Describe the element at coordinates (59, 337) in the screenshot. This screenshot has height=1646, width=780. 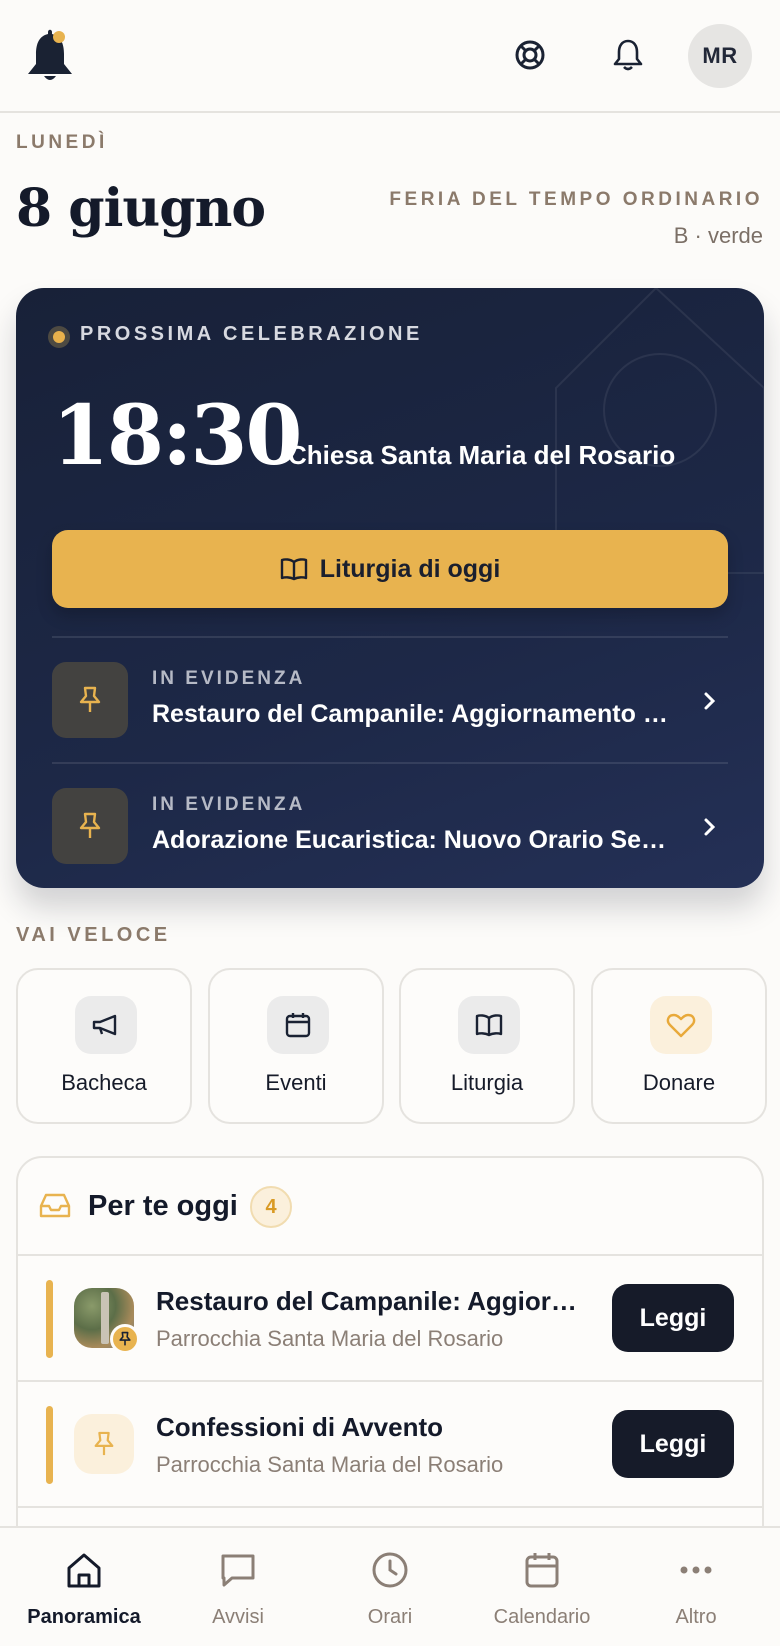
I see `status-dot-icon` at that location.